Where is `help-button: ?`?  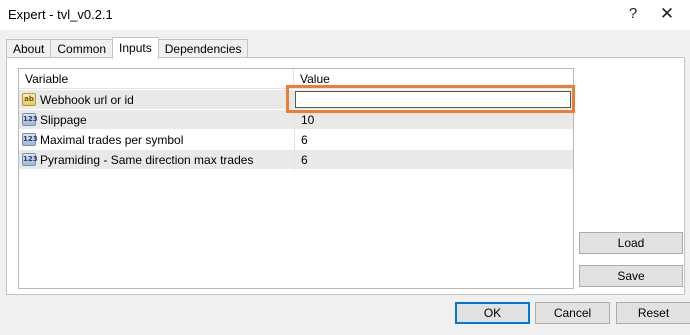
help-button: ? is located at coordinates (633, 14).